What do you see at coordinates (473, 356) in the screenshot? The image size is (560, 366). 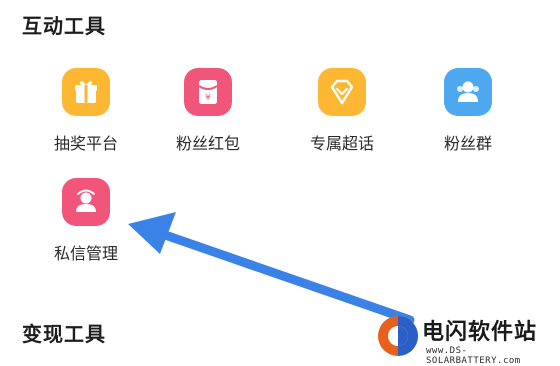 I see `watermark-url: www.DS-SOLARBATTERY.com` at bounding box center [473, 356].